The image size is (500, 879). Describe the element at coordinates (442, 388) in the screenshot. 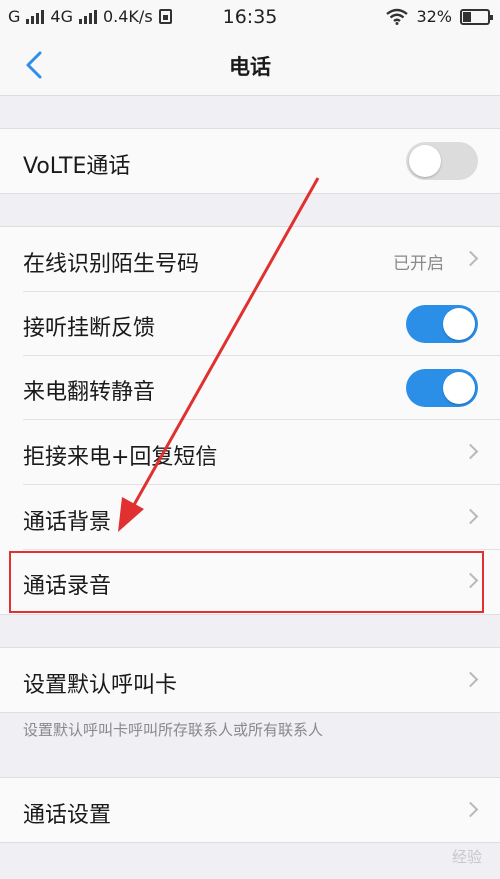

I see `flip-mute-toggle` at that location.